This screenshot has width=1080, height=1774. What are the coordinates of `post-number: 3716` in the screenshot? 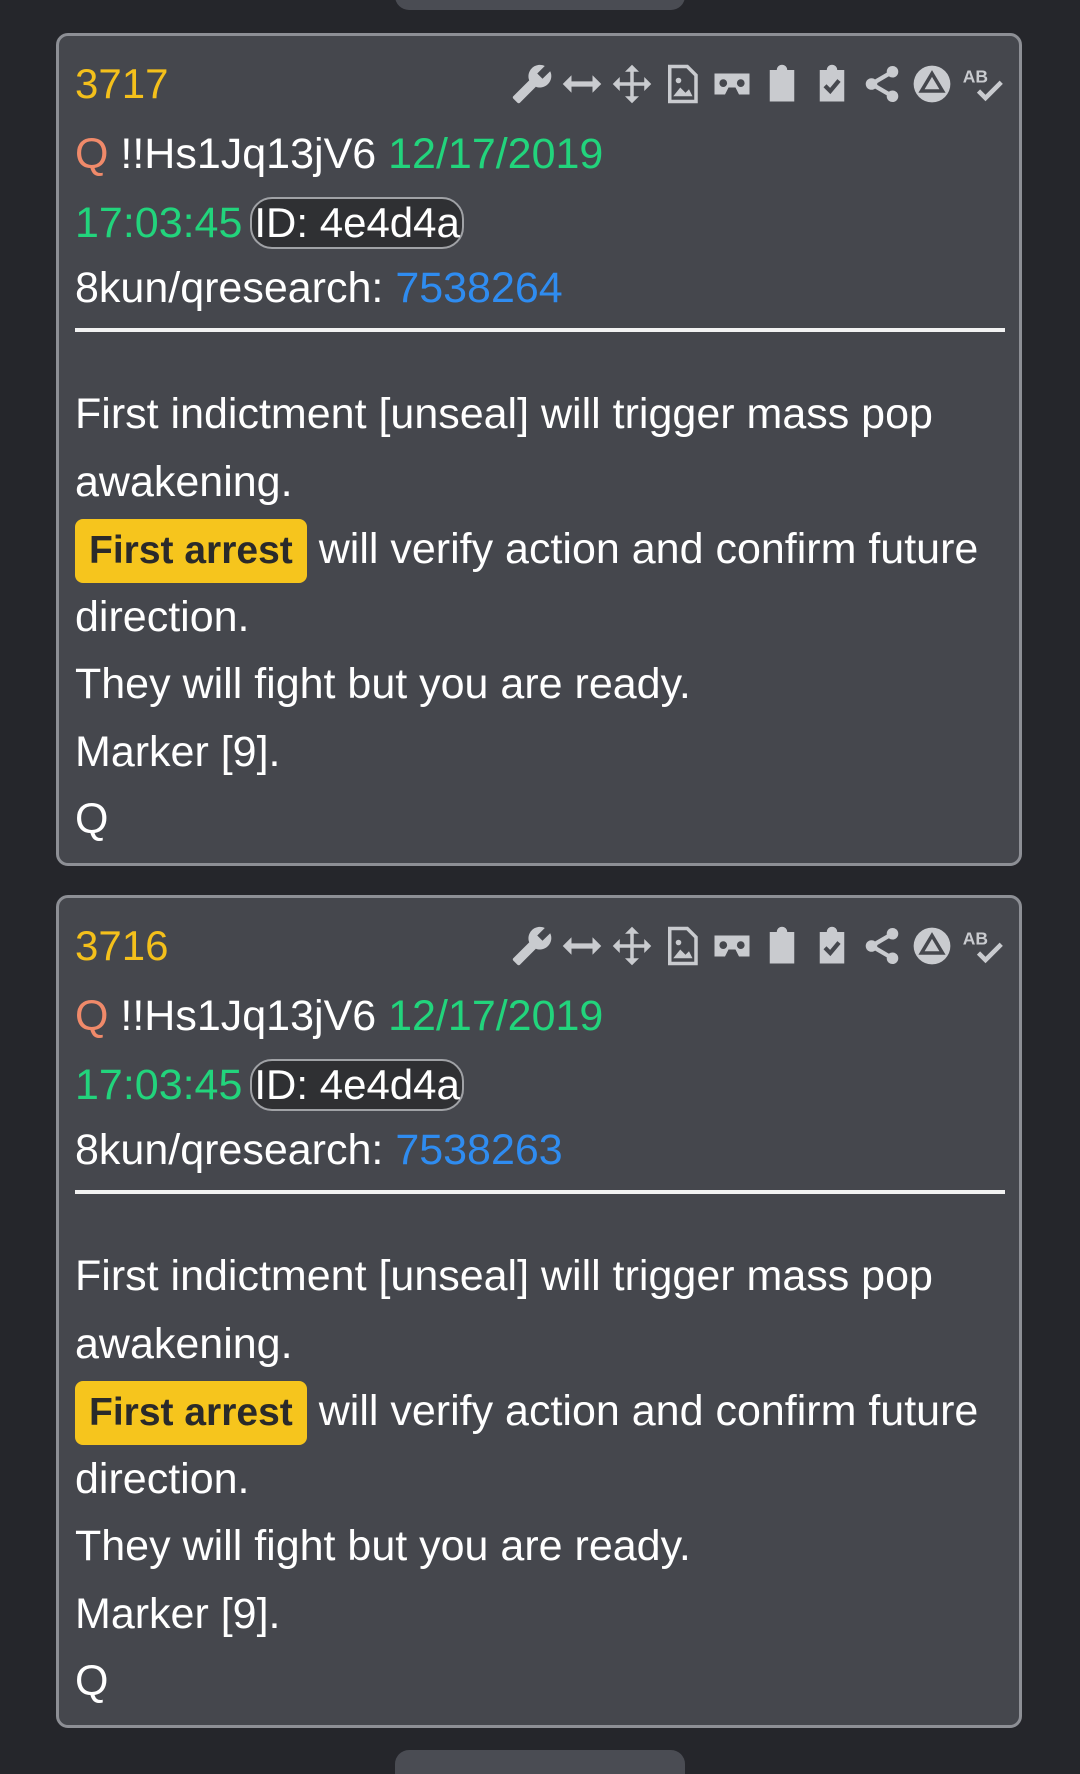 It's located at (121, 946).